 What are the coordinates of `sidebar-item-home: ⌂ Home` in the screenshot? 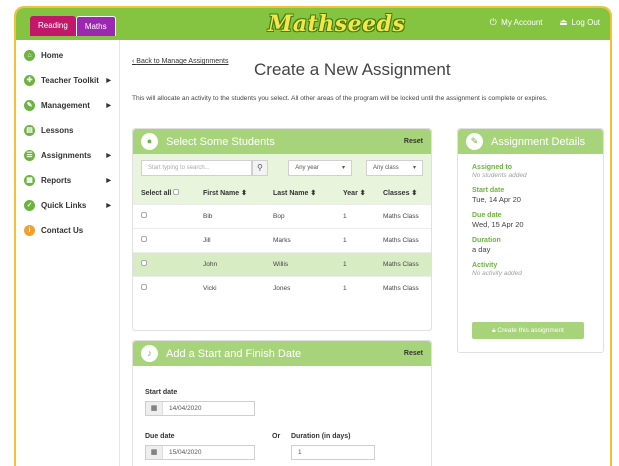 It's located at (67, 55).